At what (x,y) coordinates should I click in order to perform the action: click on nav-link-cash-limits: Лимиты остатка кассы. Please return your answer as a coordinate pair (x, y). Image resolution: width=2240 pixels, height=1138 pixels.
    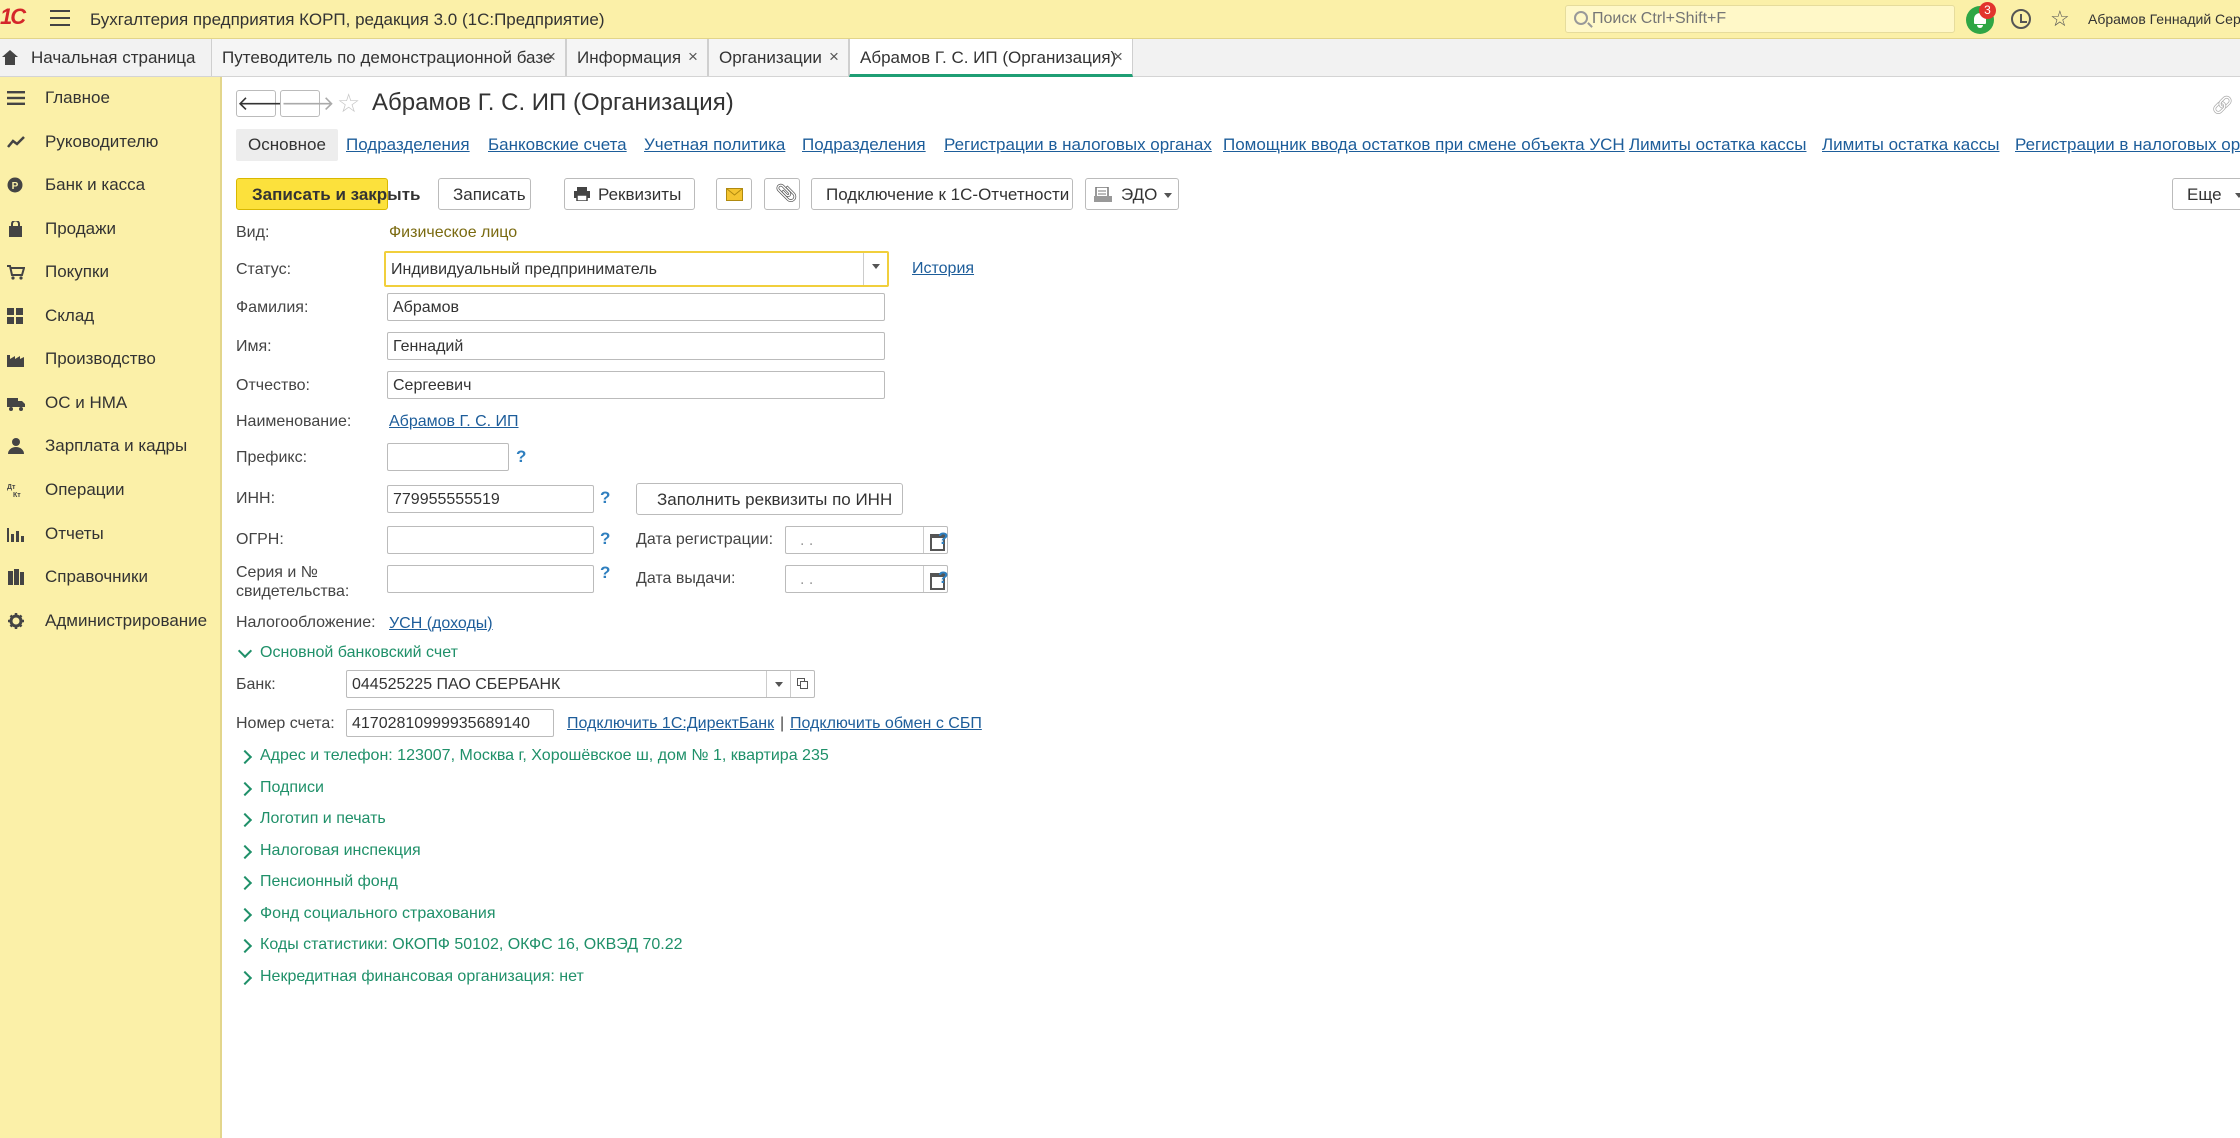
    Looking at the image, I should click on (1717, 145).